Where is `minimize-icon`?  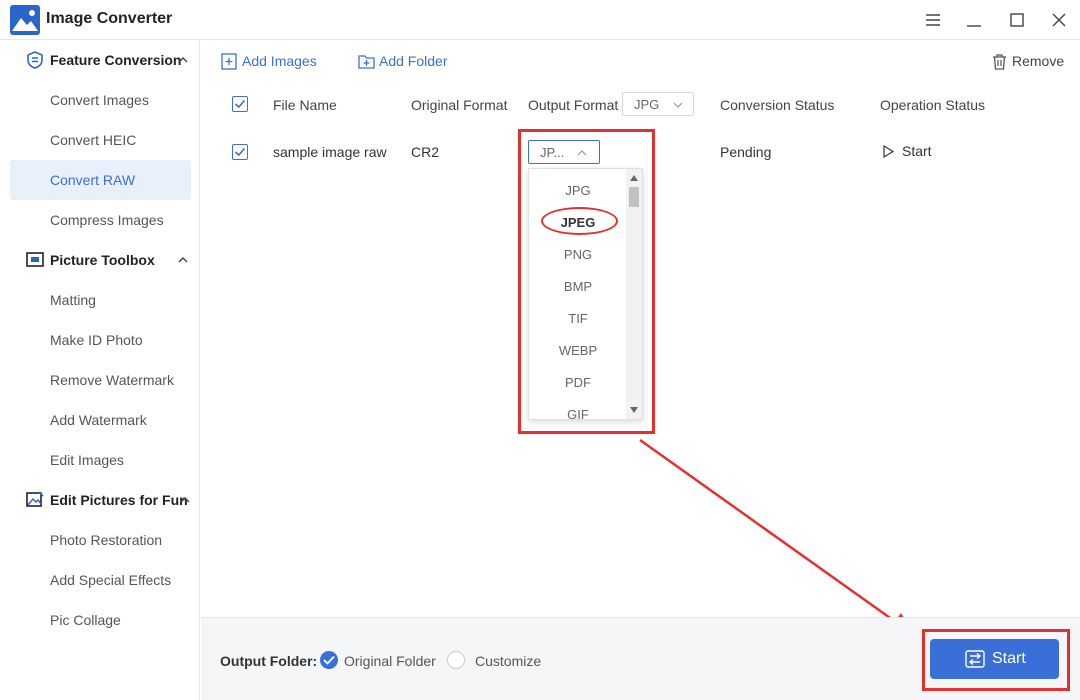 minimize-icon is located at coordinates (974, 26).